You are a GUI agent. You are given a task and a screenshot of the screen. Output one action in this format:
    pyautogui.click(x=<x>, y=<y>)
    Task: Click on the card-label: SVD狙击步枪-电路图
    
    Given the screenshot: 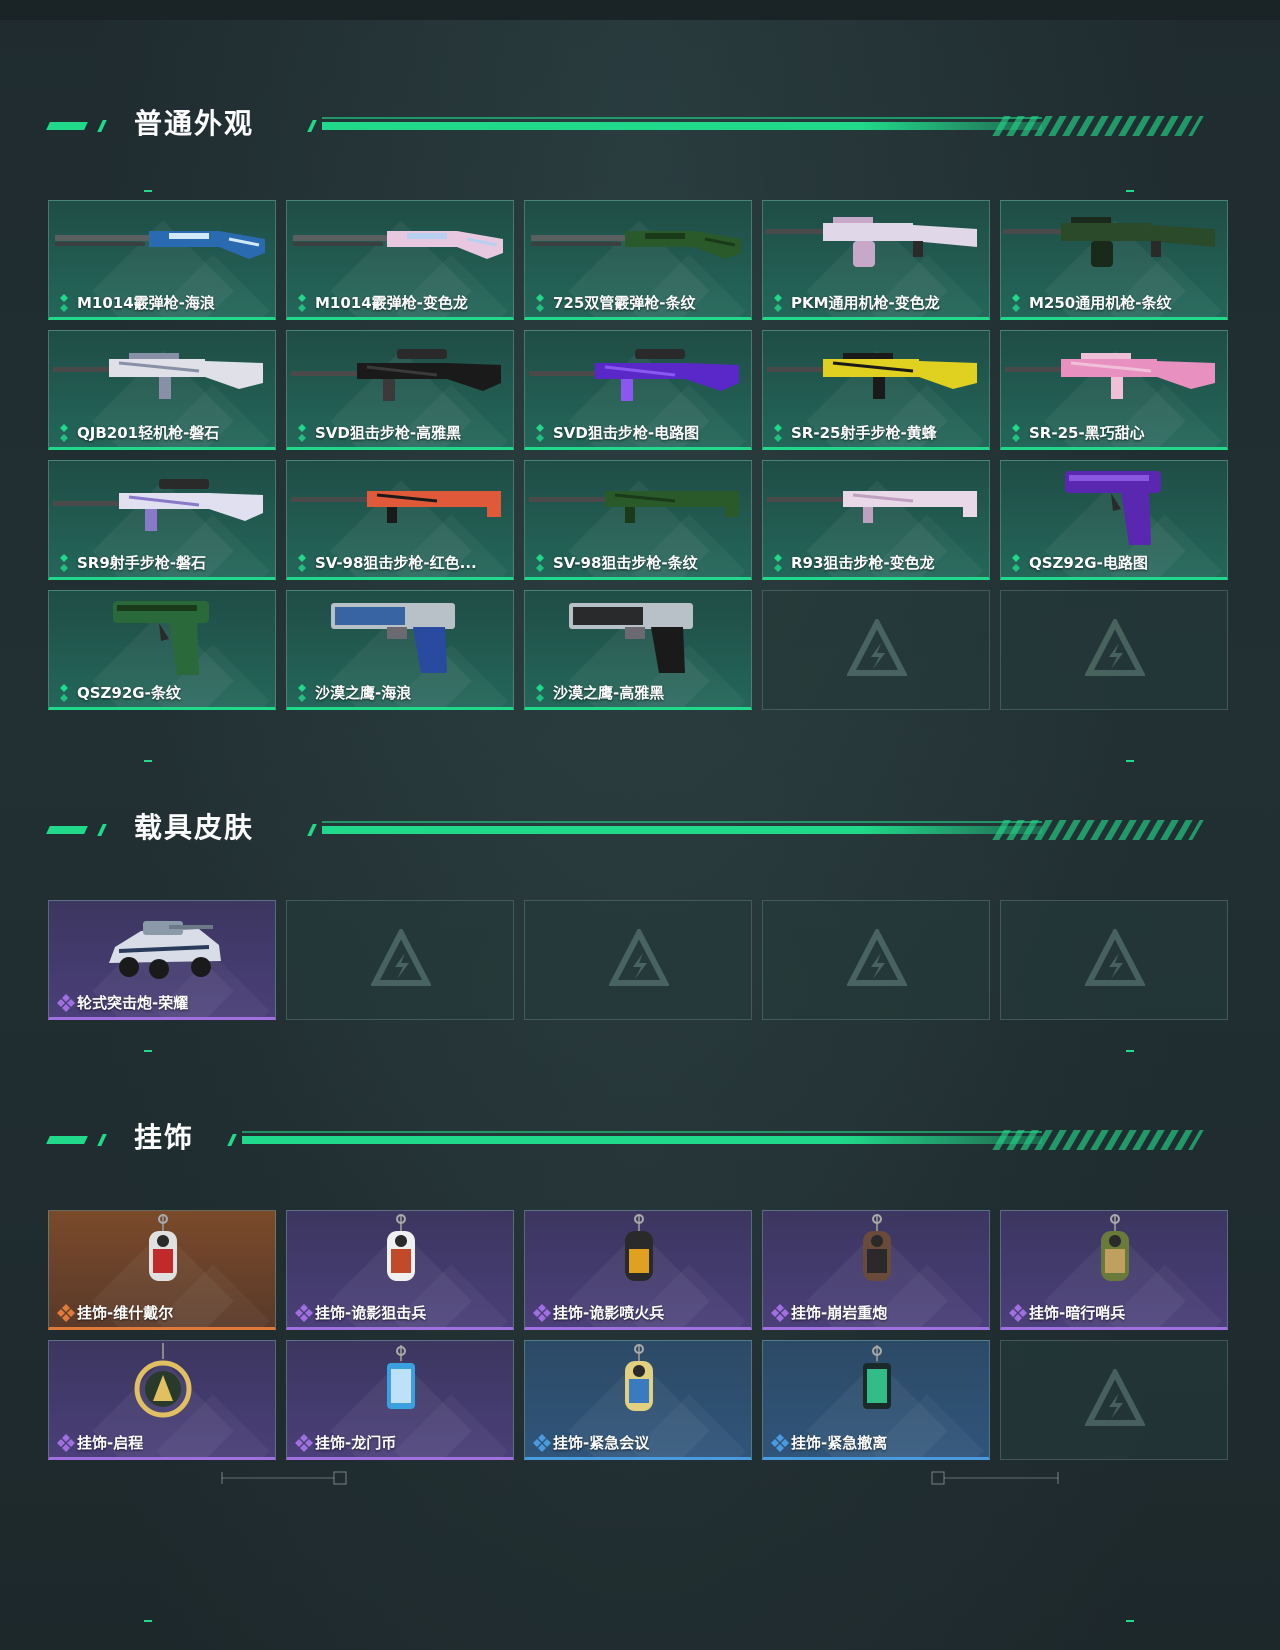 What is the action you would take?
    pyautogui.click(x=616, y=432)
    